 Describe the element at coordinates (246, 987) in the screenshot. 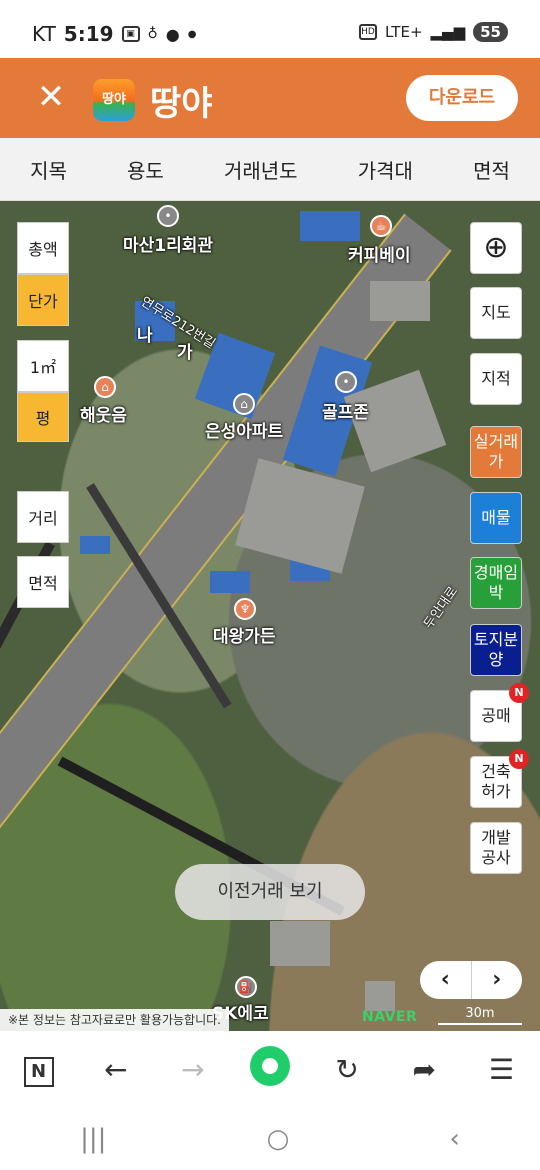

I see `gas-station-icon: ⛽` at that location.